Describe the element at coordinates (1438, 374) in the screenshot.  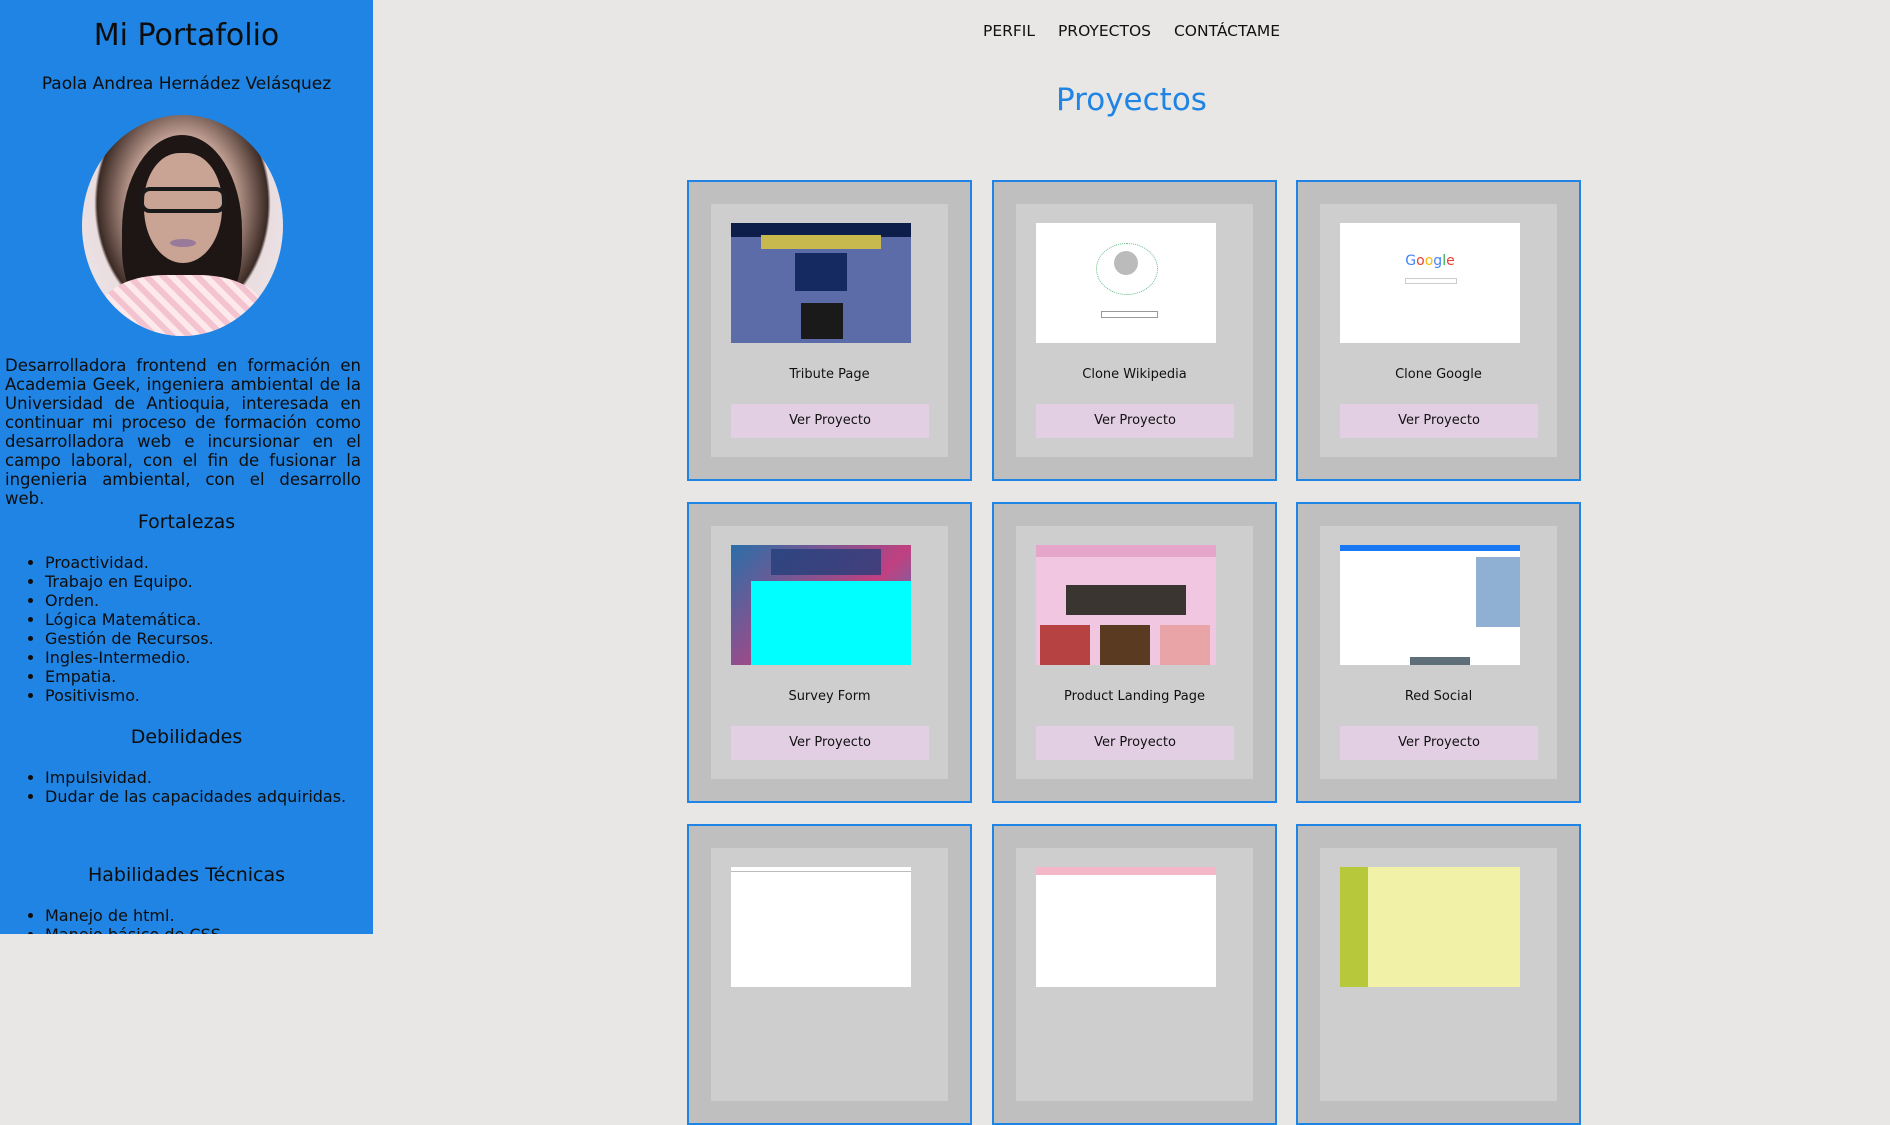
I see `project-title: Clone Google` at that location.